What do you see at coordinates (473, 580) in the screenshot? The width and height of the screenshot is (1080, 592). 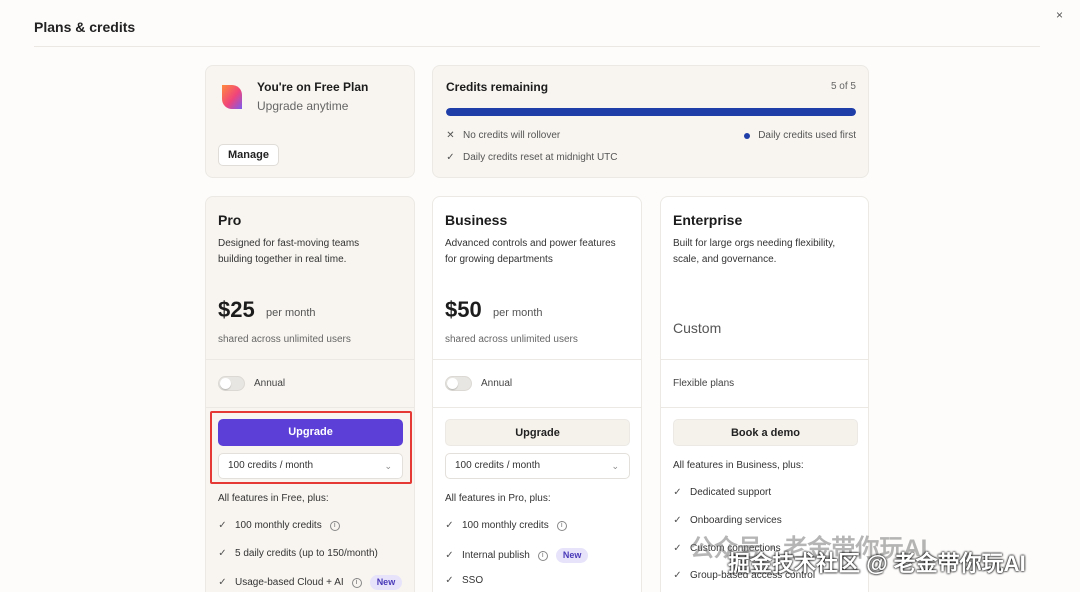 I see `feature-text: SSO` at bounding box center [473, 580].